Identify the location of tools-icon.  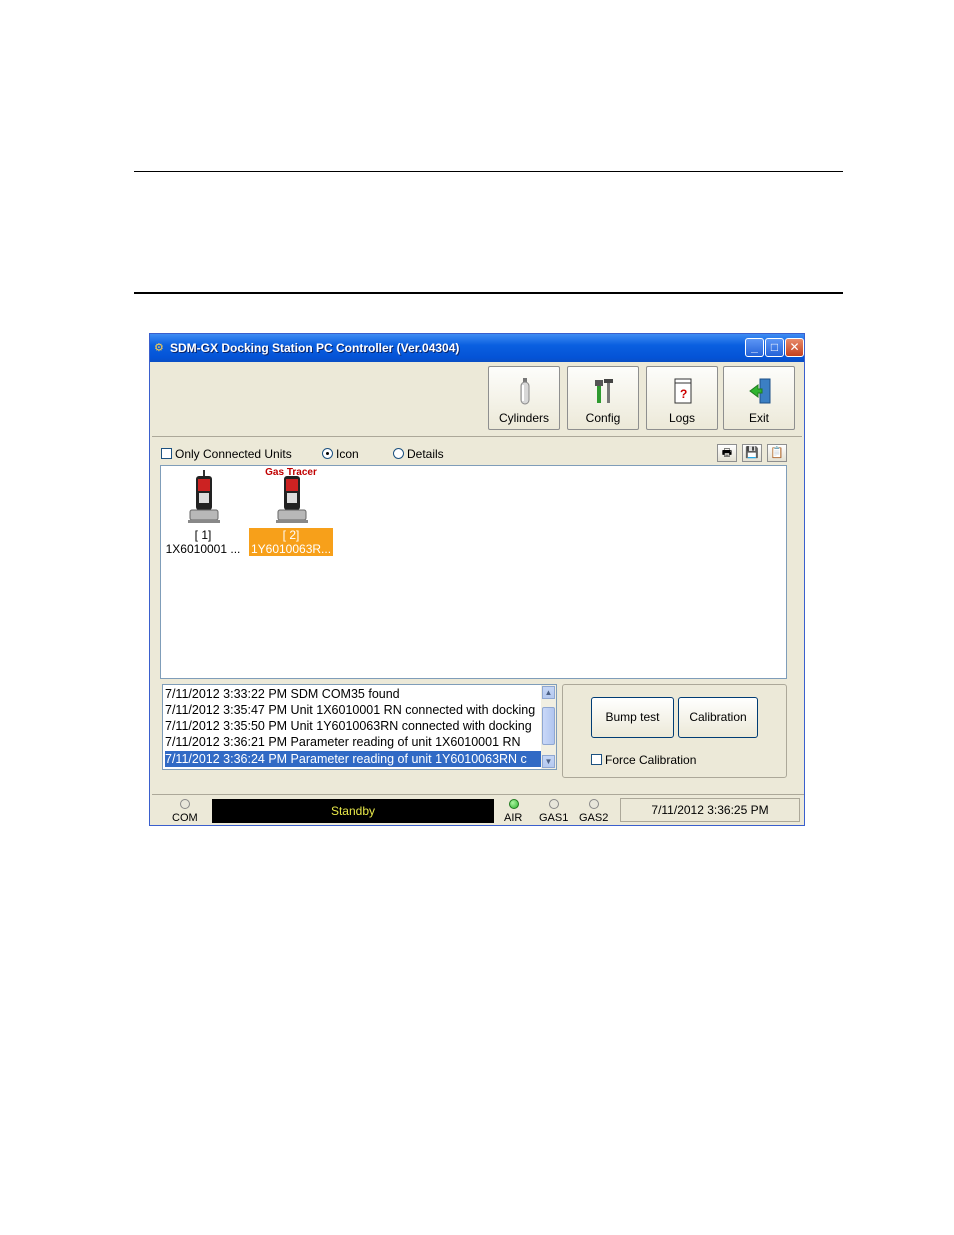
(604, 391).